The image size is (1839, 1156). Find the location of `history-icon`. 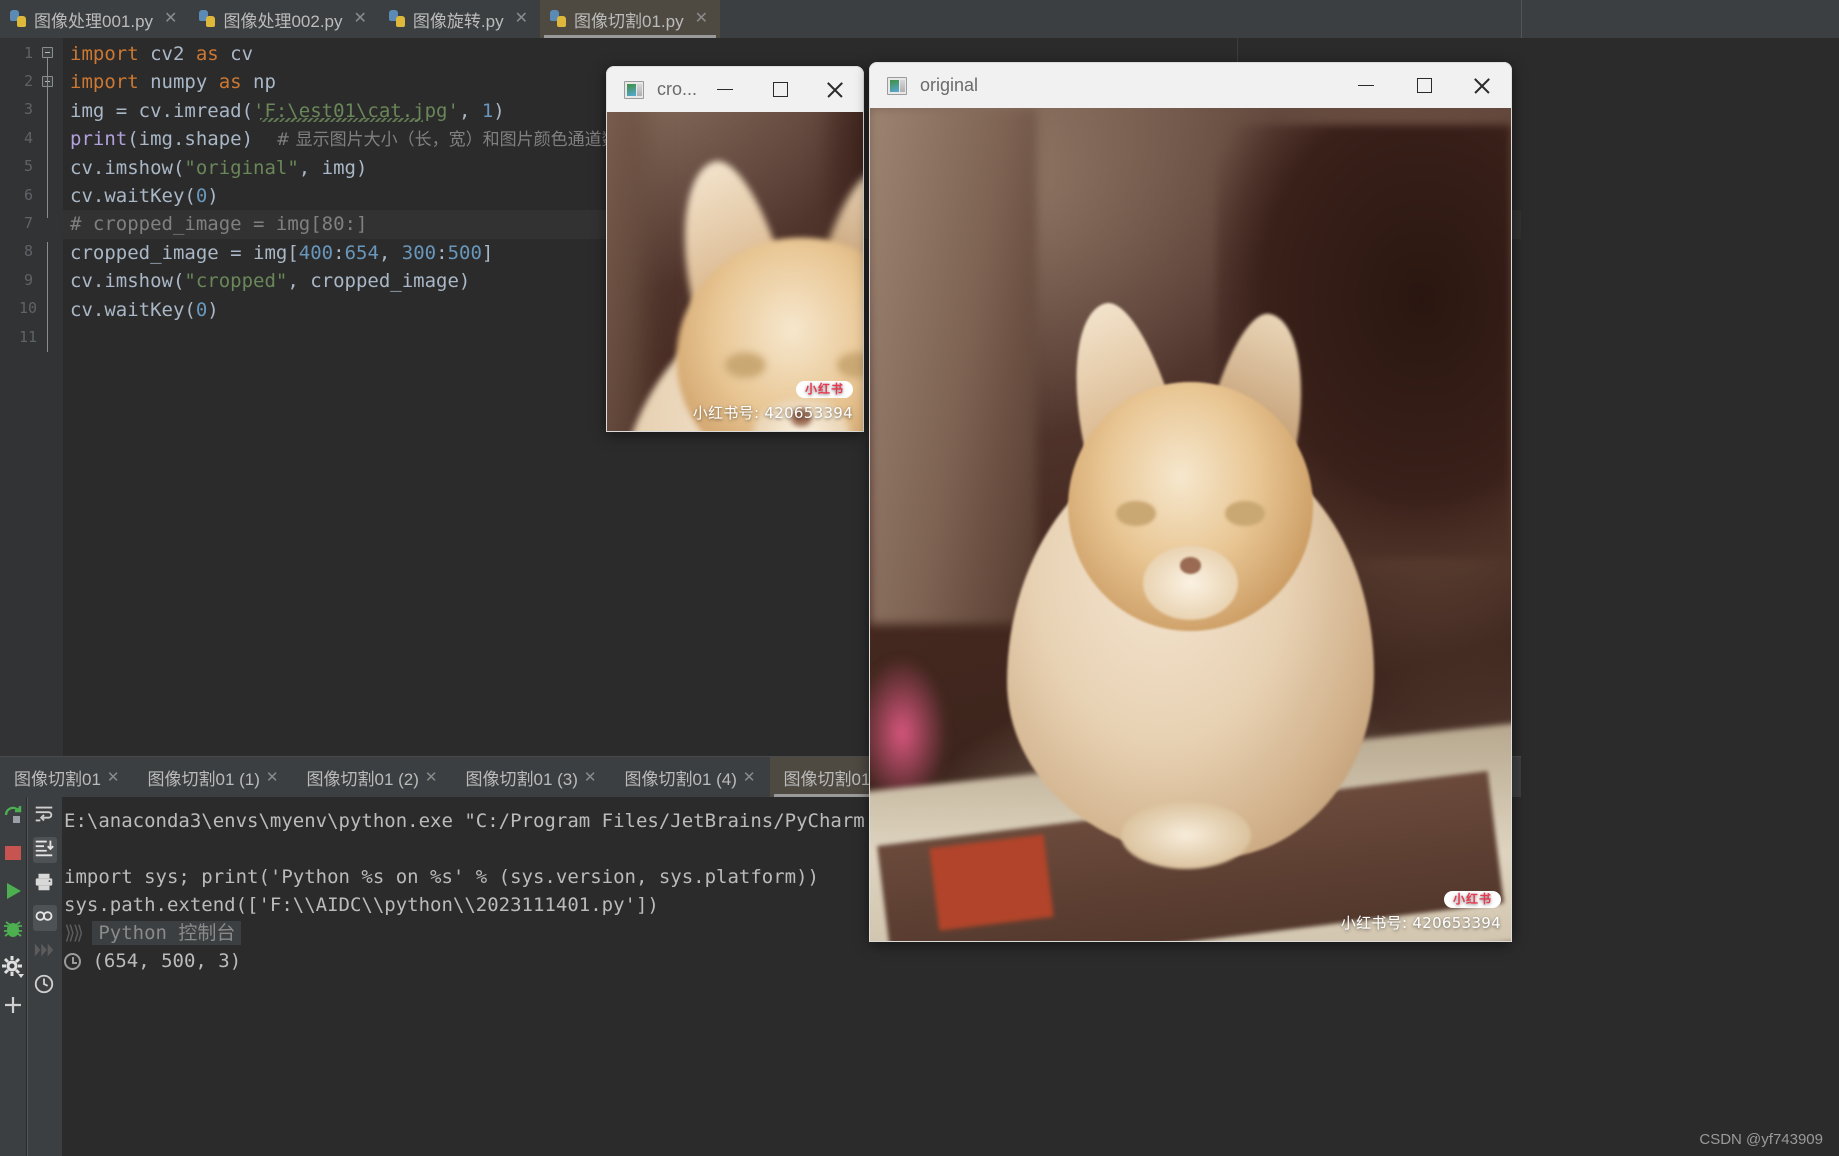

history-icon is located at coordinates (45, 986).